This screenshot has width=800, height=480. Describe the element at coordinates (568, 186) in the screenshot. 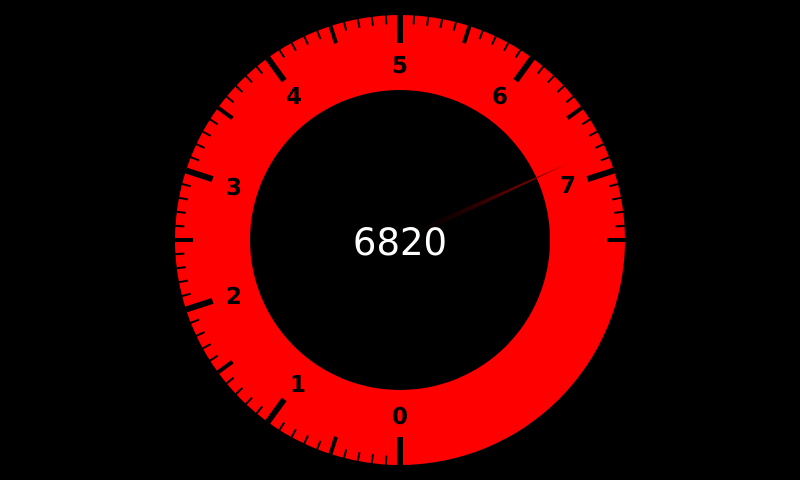

I see `scale-label-7: 7` at that location.